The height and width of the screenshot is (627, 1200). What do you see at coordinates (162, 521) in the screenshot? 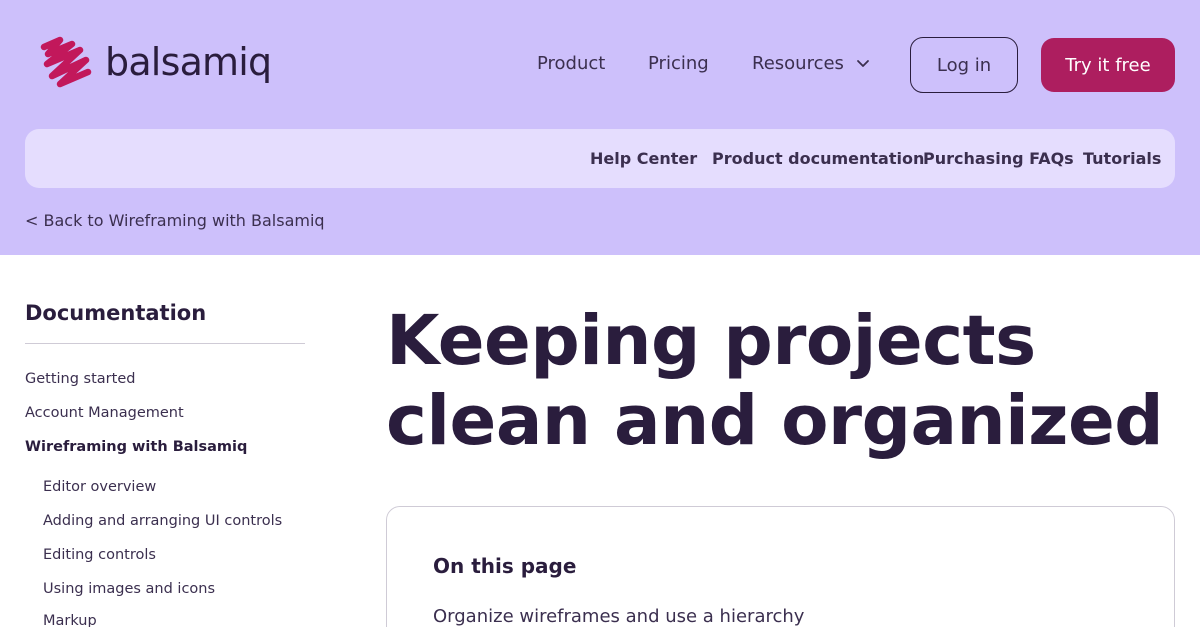
I see `sidebar-subitem-adding-controls: Adding and arranging UI controls` at bounding box center [162, 521].